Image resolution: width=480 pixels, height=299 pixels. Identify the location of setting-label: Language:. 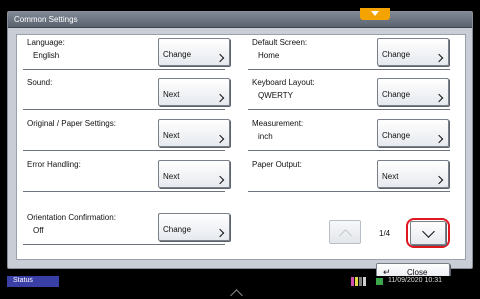
(46, 42).